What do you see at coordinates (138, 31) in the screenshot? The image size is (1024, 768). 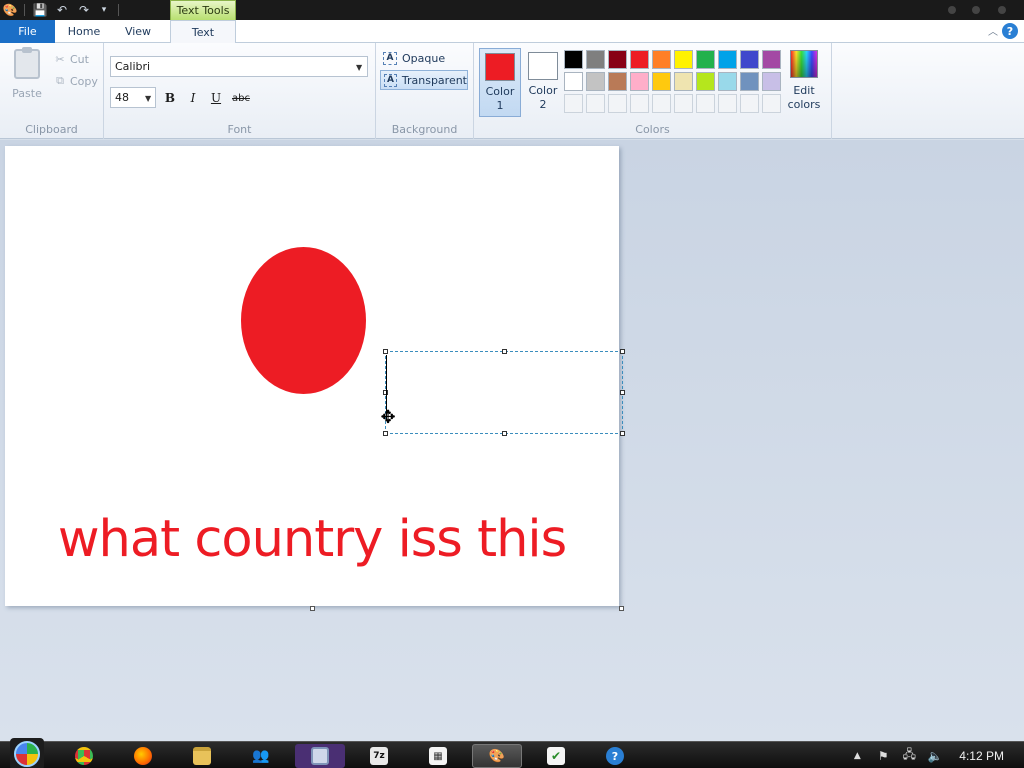 I see `tab-view: View` at bounding box center [138, 31].